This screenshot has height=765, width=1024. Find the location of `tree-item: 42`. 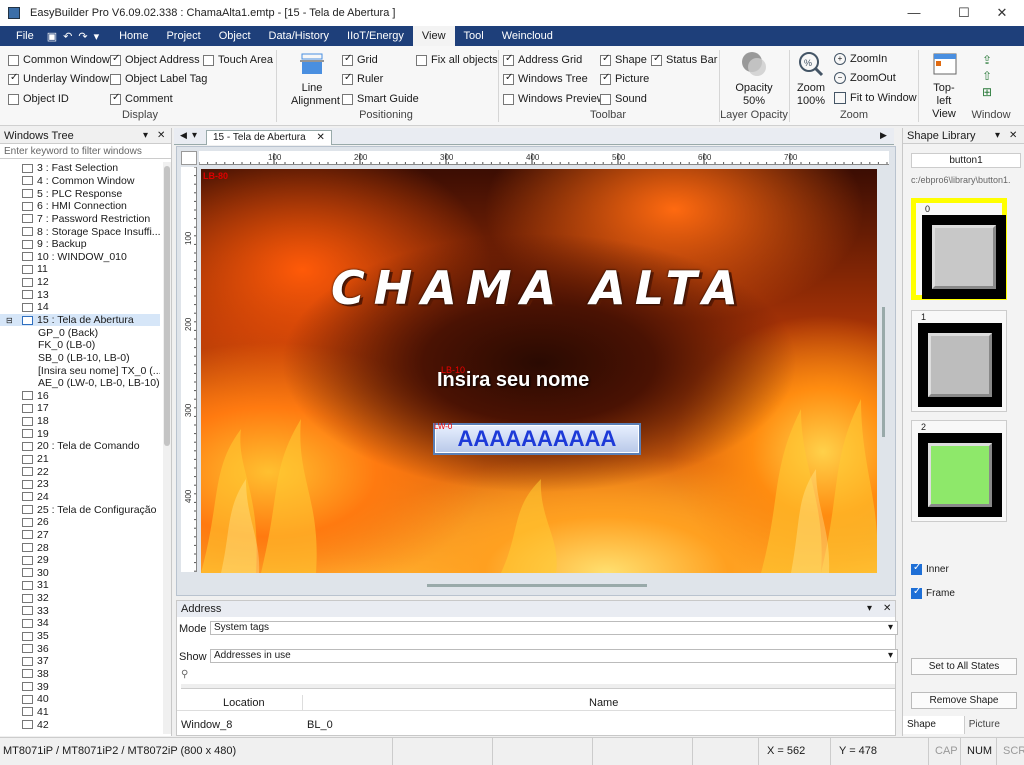

tree-item: 42 is located at coordinates (80, 724).